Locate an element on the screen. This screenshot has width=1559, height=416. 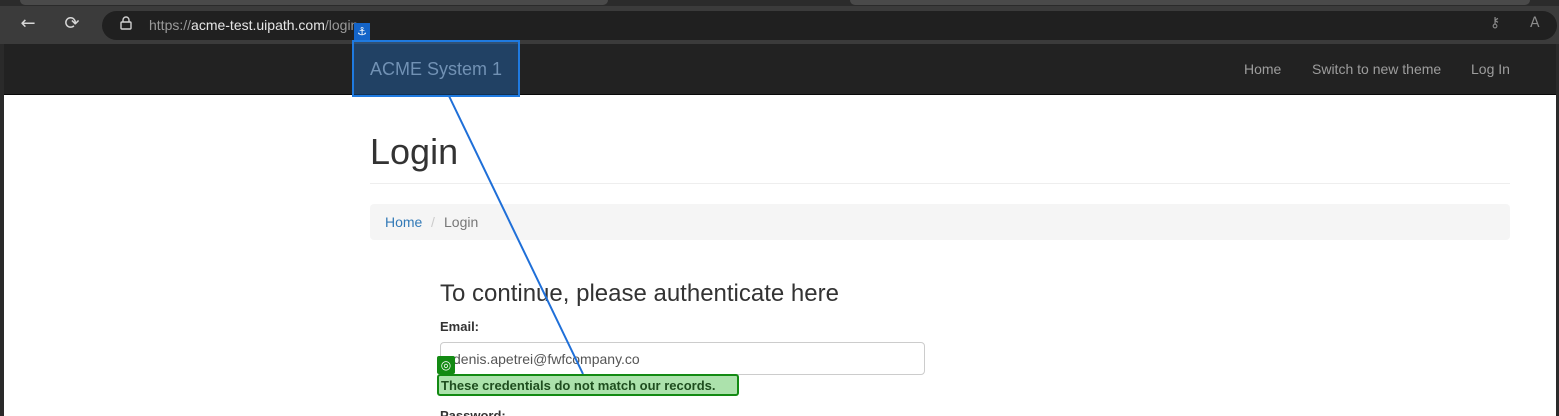
email-label: Email: is located at coordinates (460, 326).